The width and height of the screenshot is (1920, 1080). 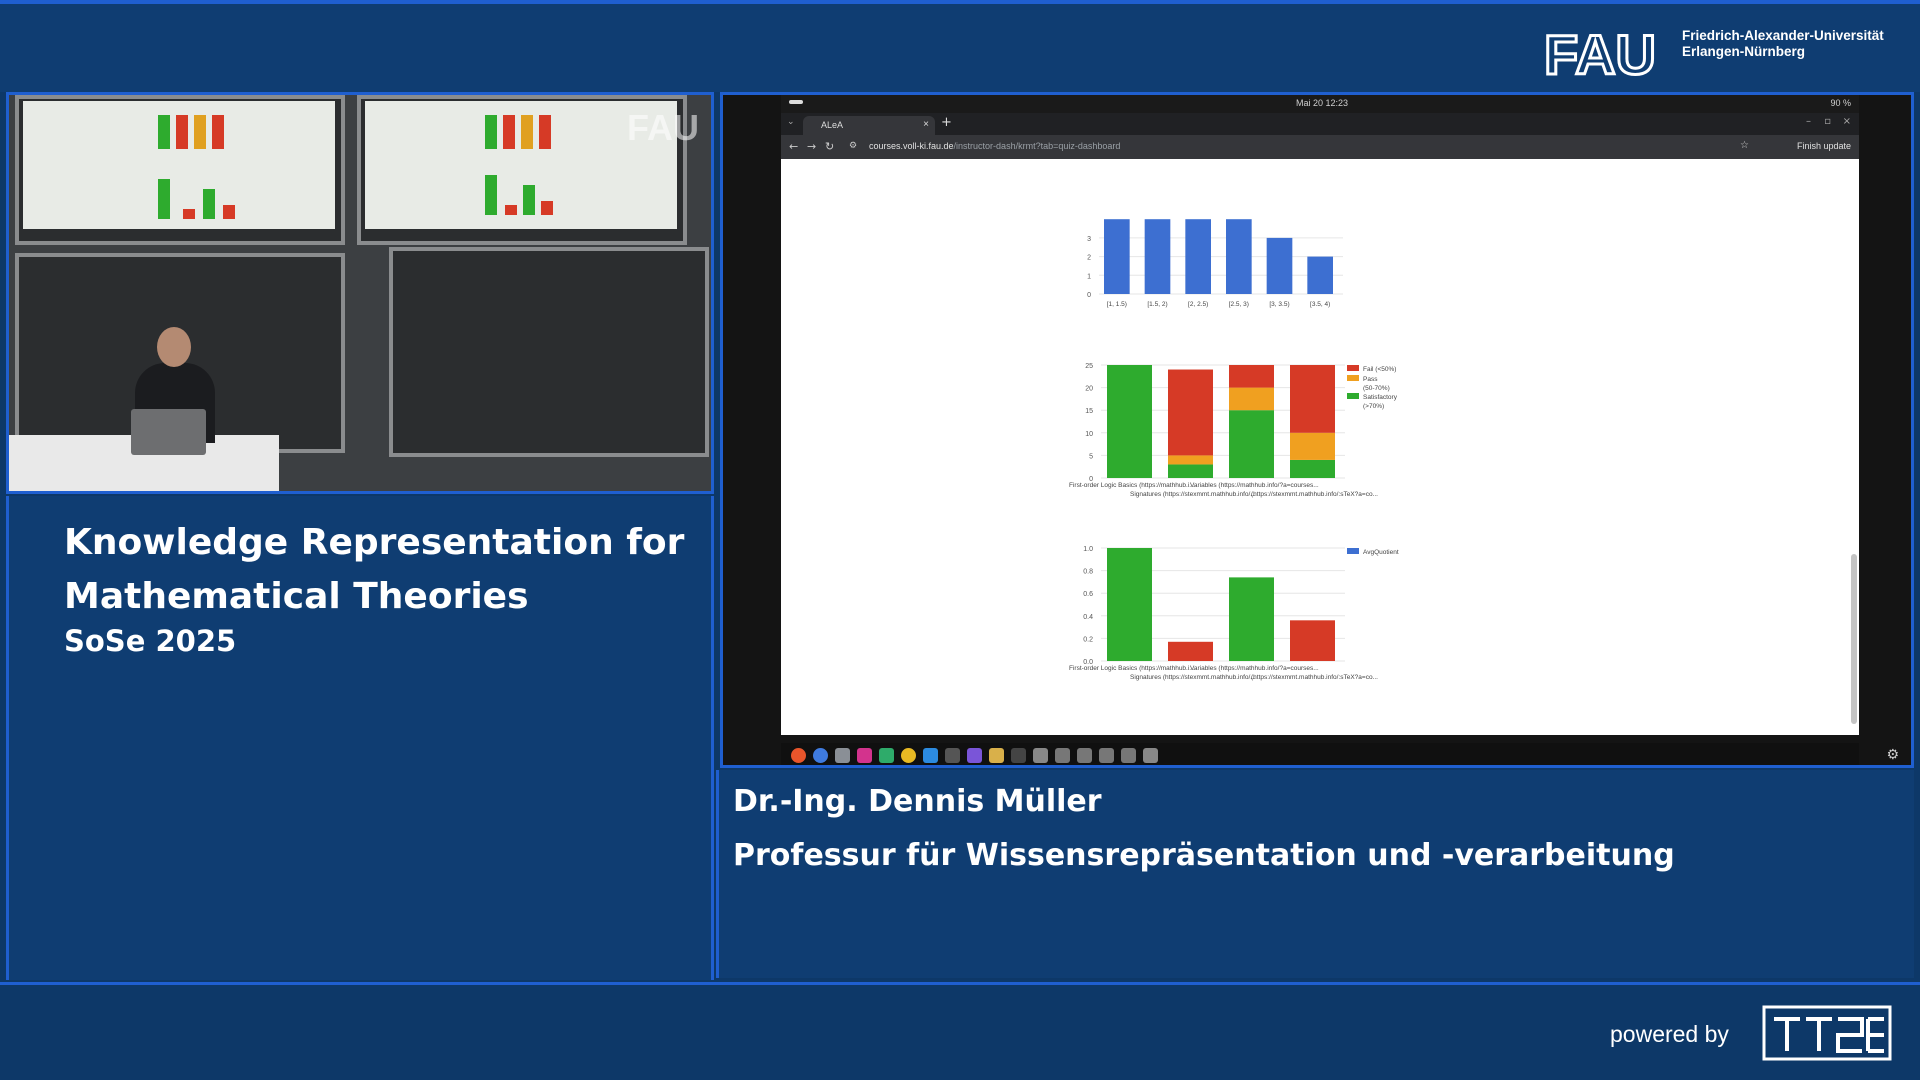 I want to click on battery-status: 90 %, so click(x=1840, y=103).